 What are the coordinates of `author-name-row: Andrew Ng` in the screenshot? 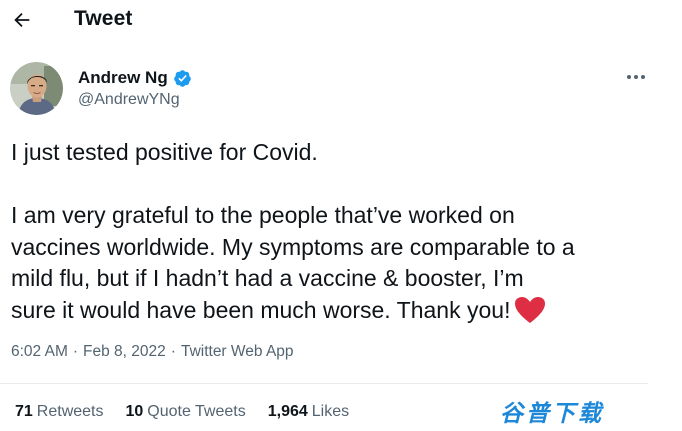 It's located at (135, 78).